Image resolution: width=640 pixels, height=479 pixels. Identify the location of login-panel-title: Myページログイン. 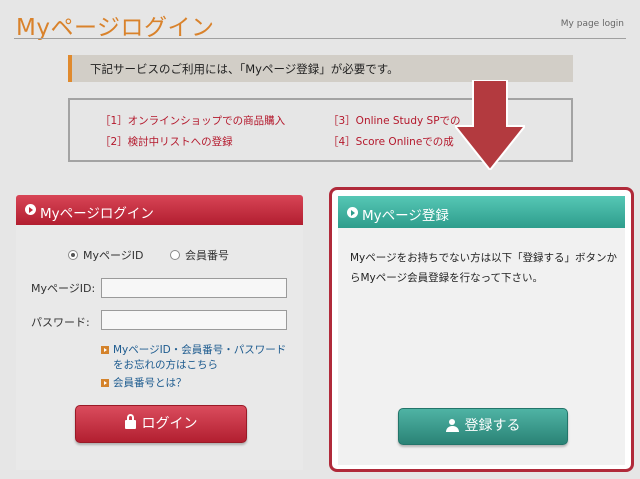
(97, 214).